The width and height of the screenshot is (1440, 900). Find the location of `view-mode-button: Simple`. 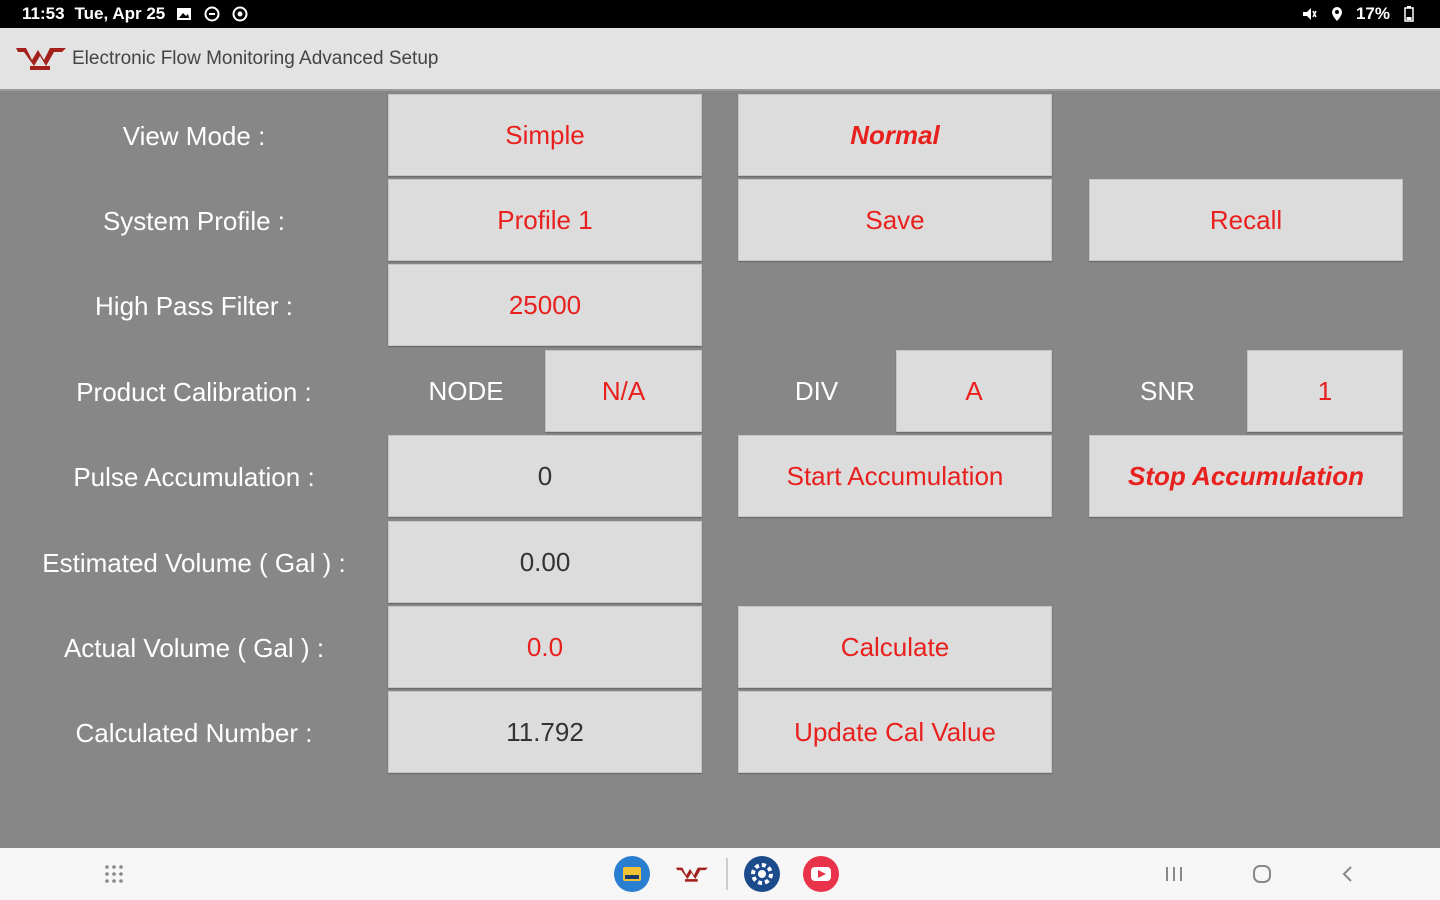

view-mode-button: Simple is located at coordinates (545, 135).